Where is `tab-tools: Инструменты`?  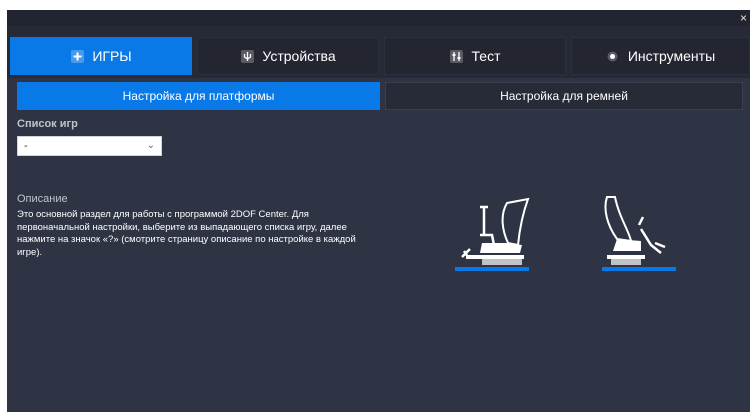
tab-tools: Инструменты is located at coordinates (660, 56).